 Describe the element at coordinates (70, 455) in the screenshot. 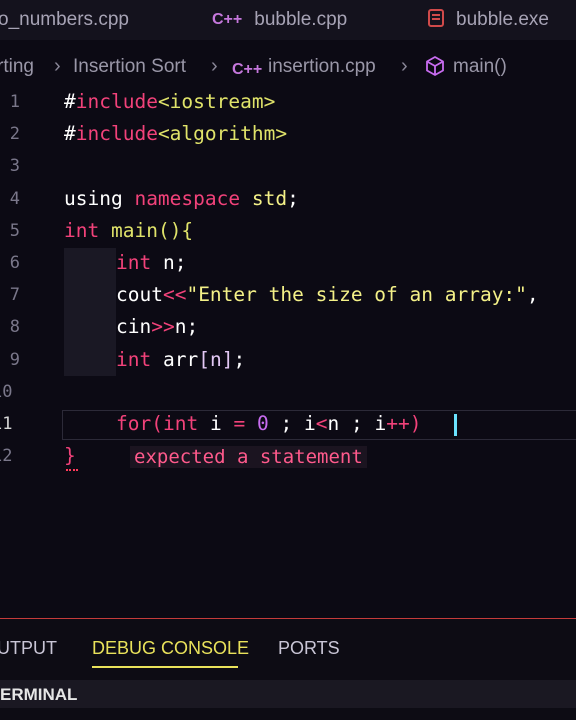

I see `code-line-12: }` at that location.